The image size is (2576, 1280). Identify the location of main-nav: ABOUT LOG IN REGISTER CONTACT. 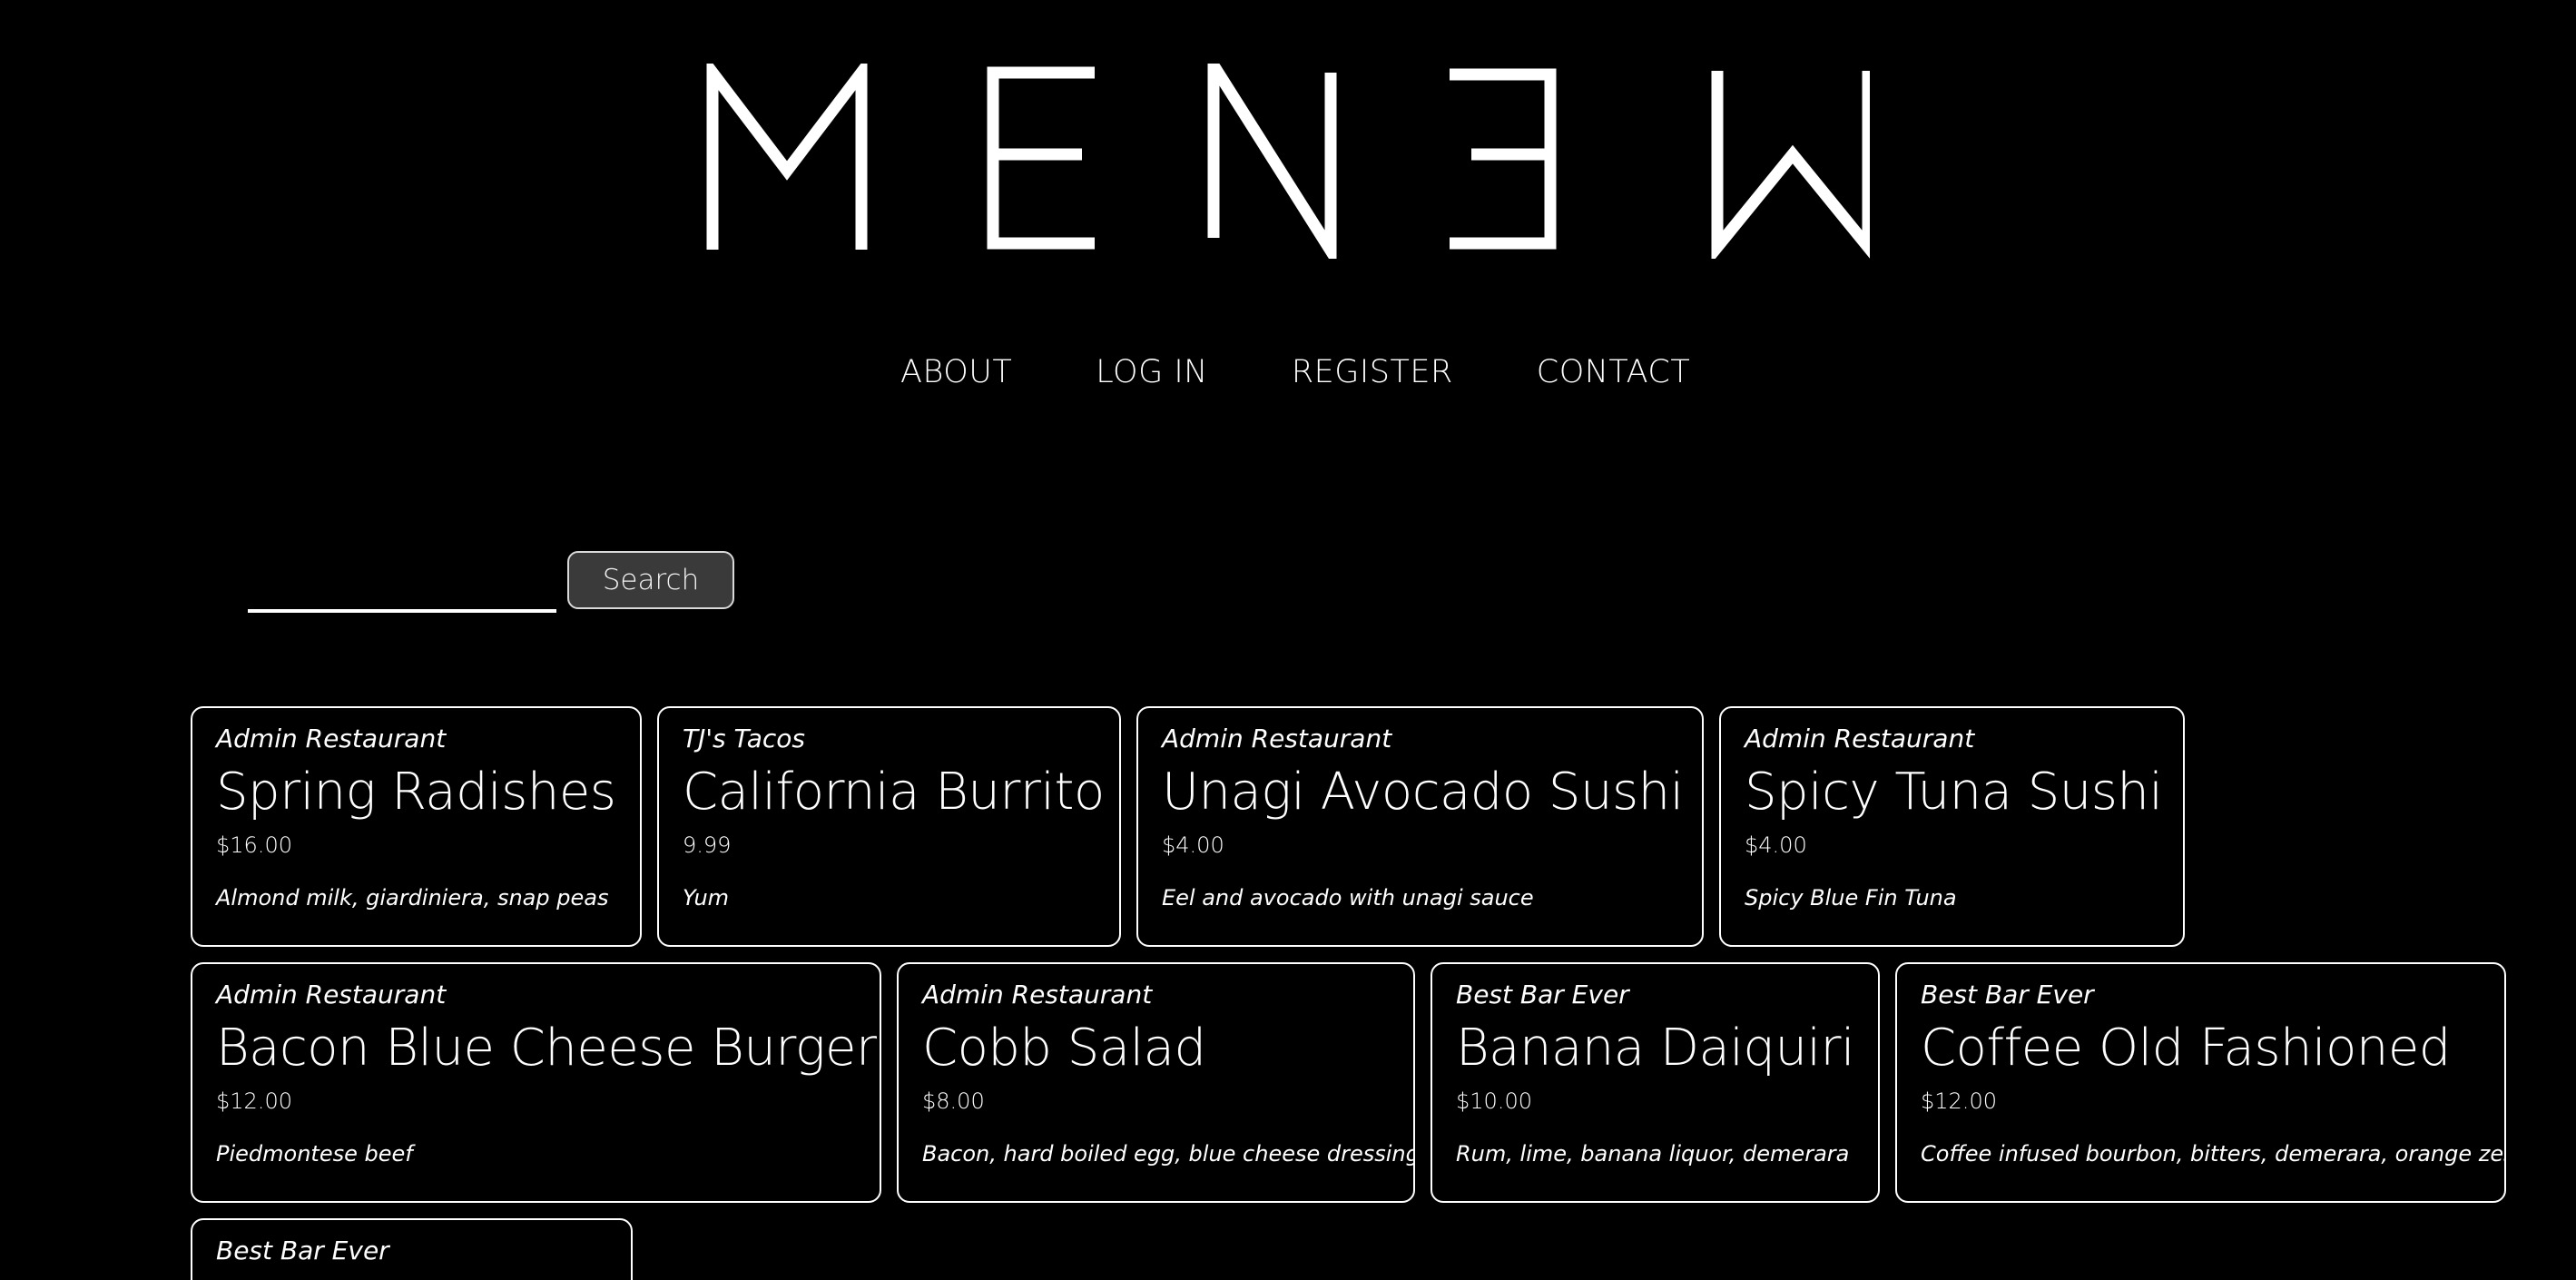
(1337, 372).